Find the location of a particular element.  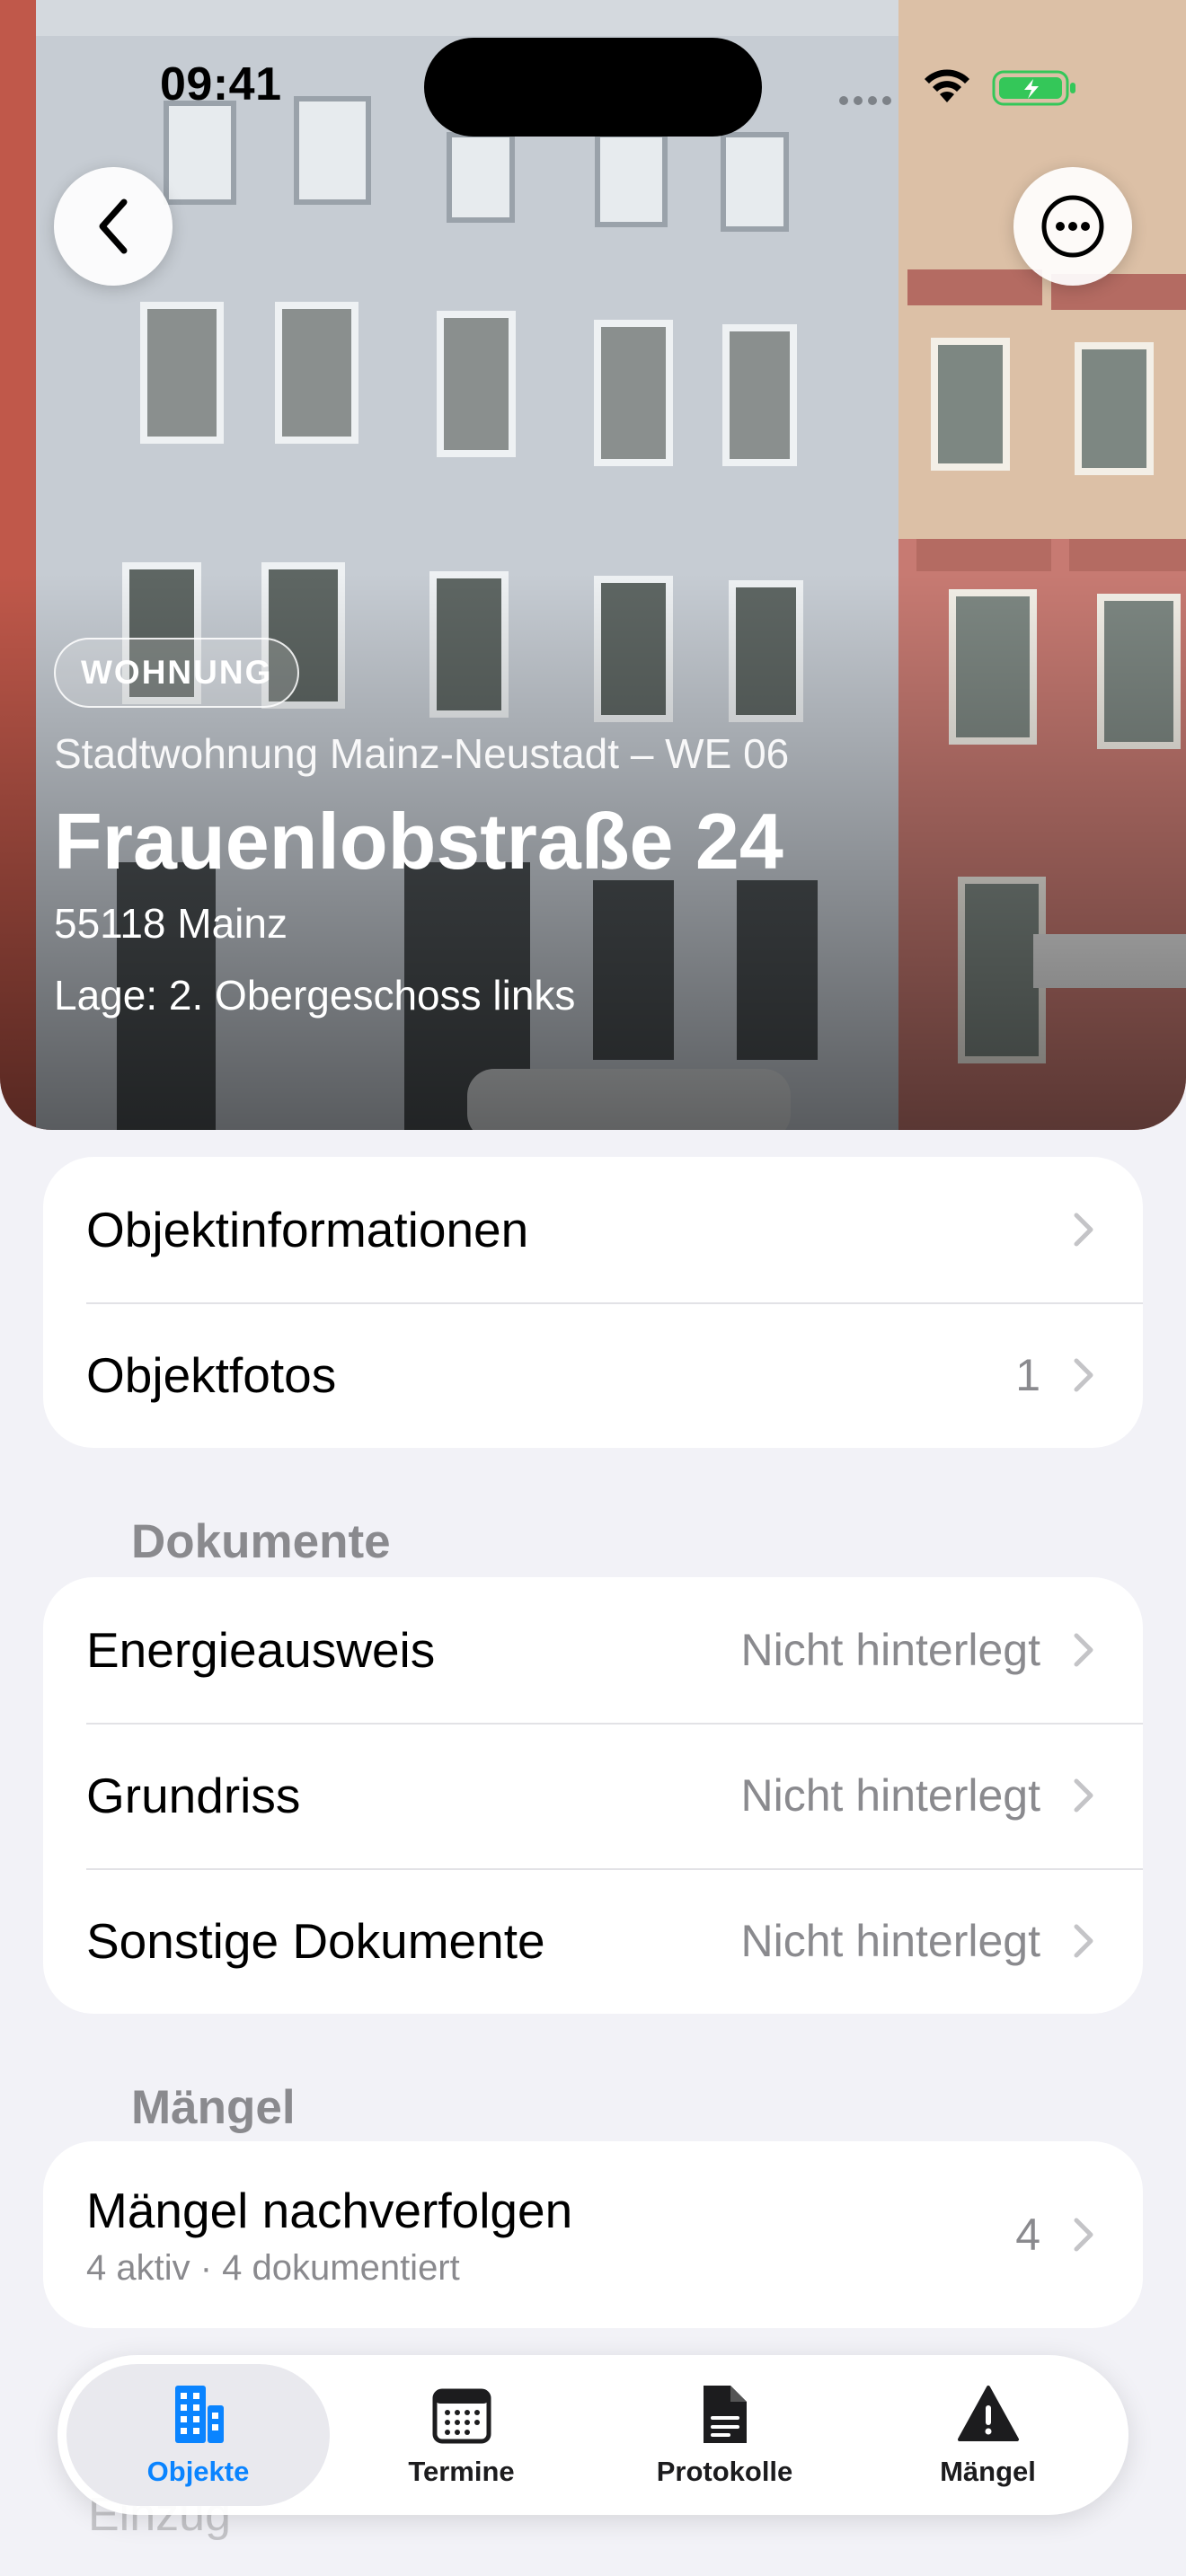

property-title: Frauenlobstraße 24 is located at coordinates (418, 841).